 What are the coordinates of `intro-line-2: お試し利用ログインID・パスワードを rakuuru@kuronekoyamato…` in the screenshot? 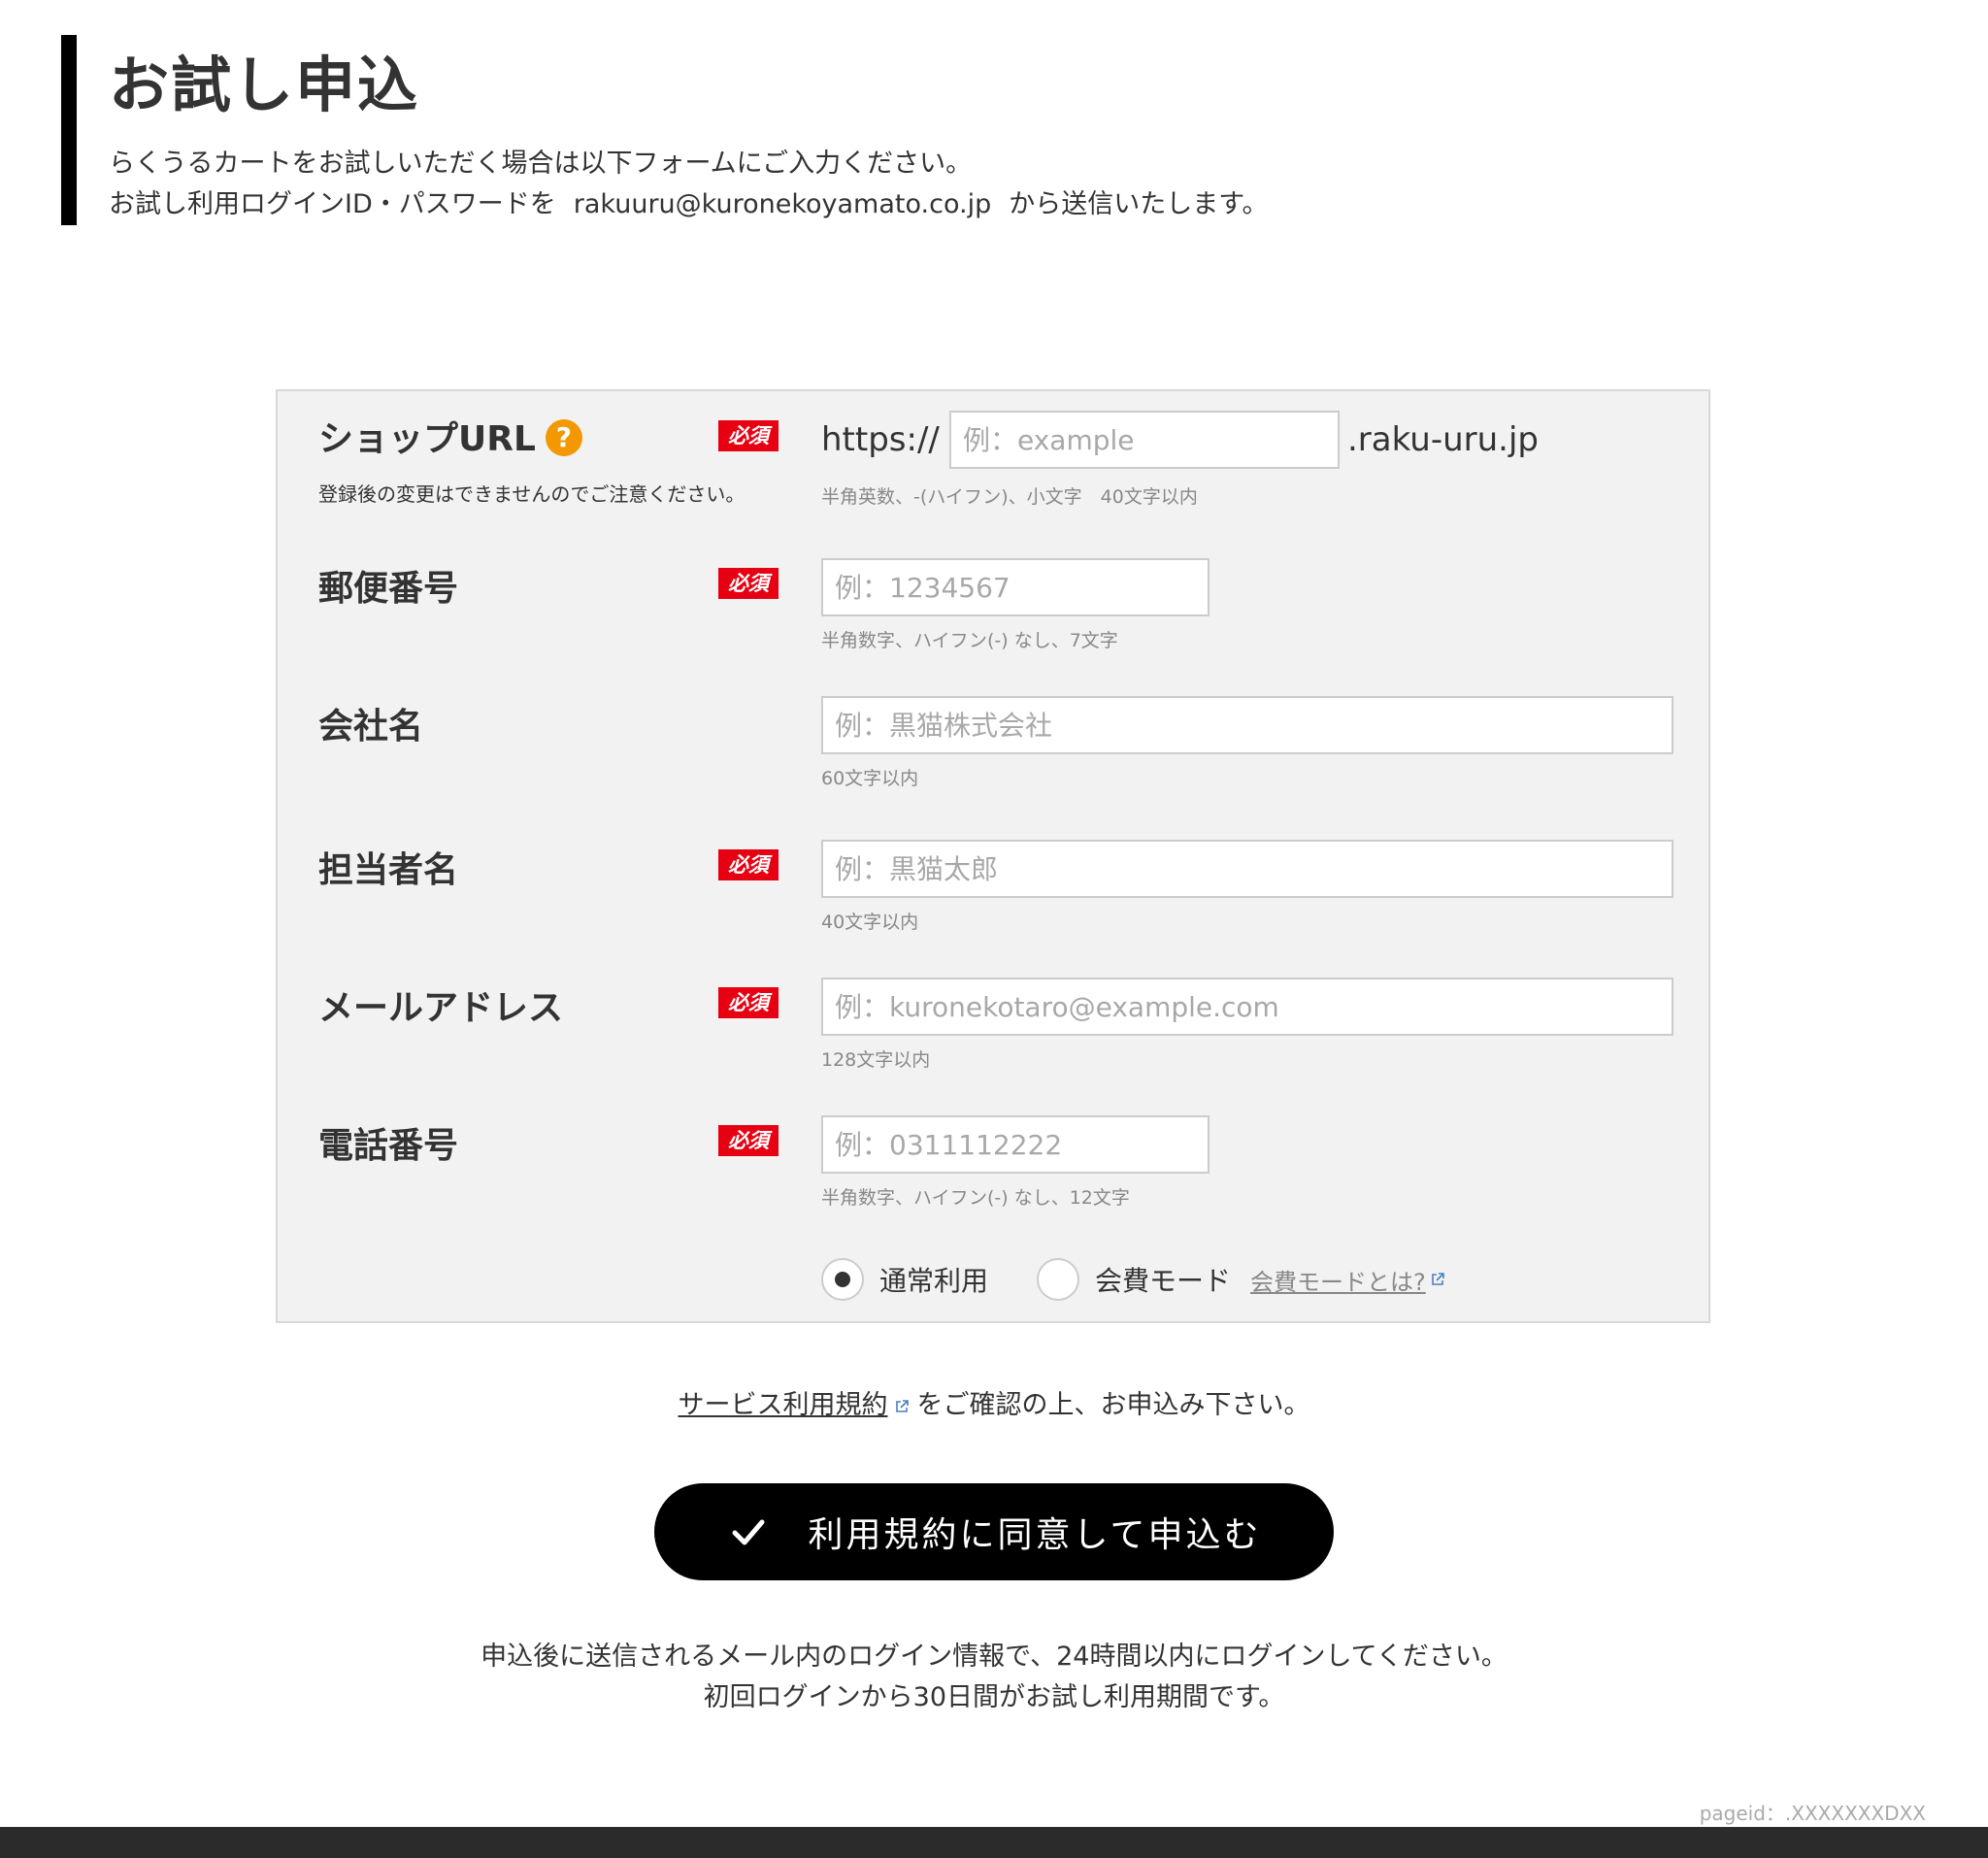 It's located at (689, 204).